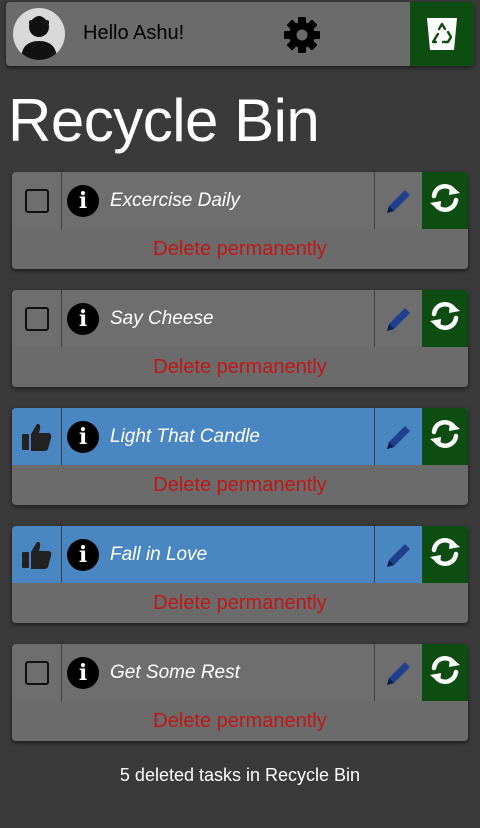  I want to click on recycle-bin-icon, so click(442, 34).